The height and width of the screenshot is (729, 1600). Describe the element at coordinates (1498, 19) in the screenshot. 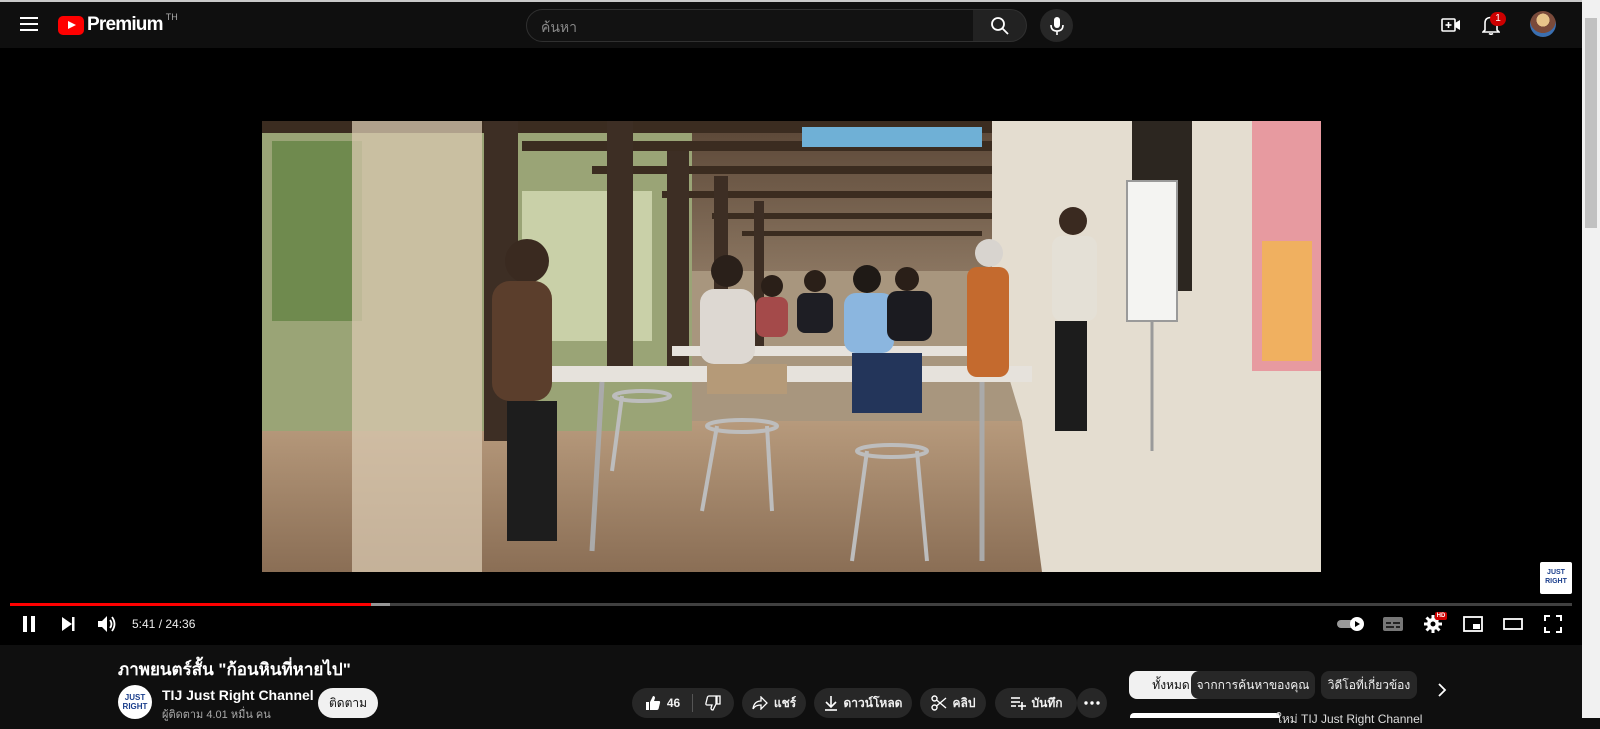

I see `notification-badge: 1` at that location.